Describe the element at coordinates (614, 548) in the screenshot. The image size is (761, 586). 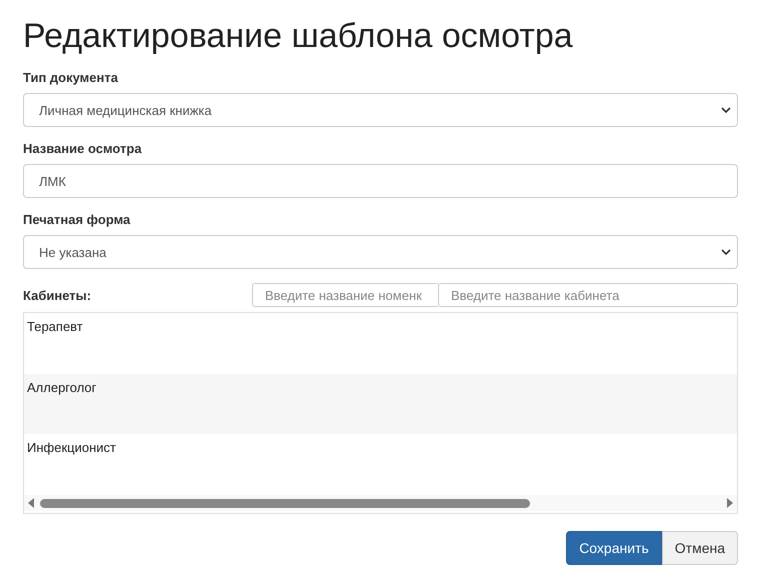
I see `save-button: Сохранить` at that location.